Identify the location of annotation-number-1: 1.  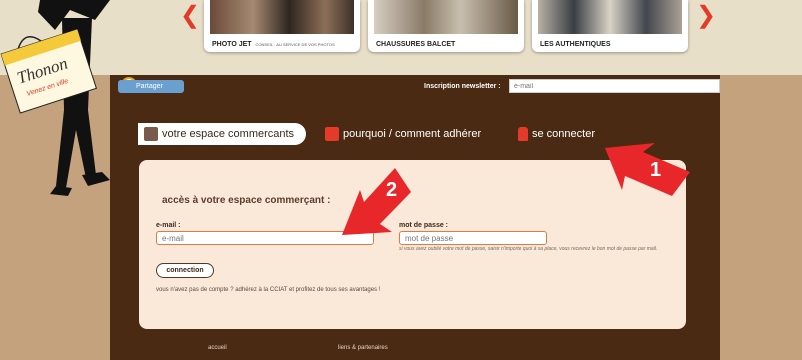
(655, 170).